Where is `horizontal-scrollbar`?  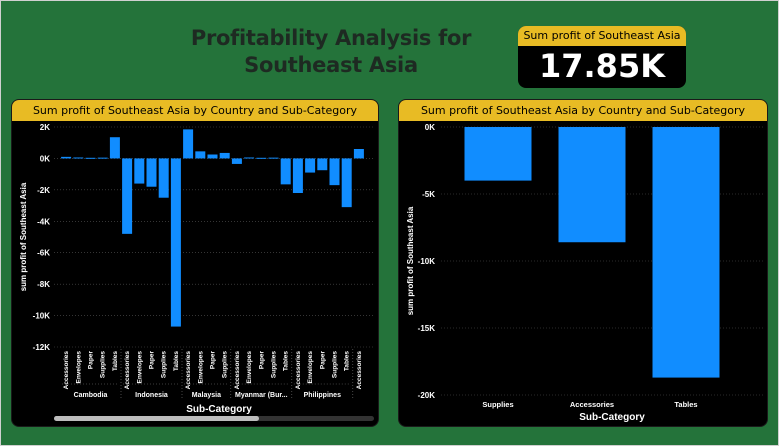 horizontal-scrollbar is located at coordinates (214, 418).